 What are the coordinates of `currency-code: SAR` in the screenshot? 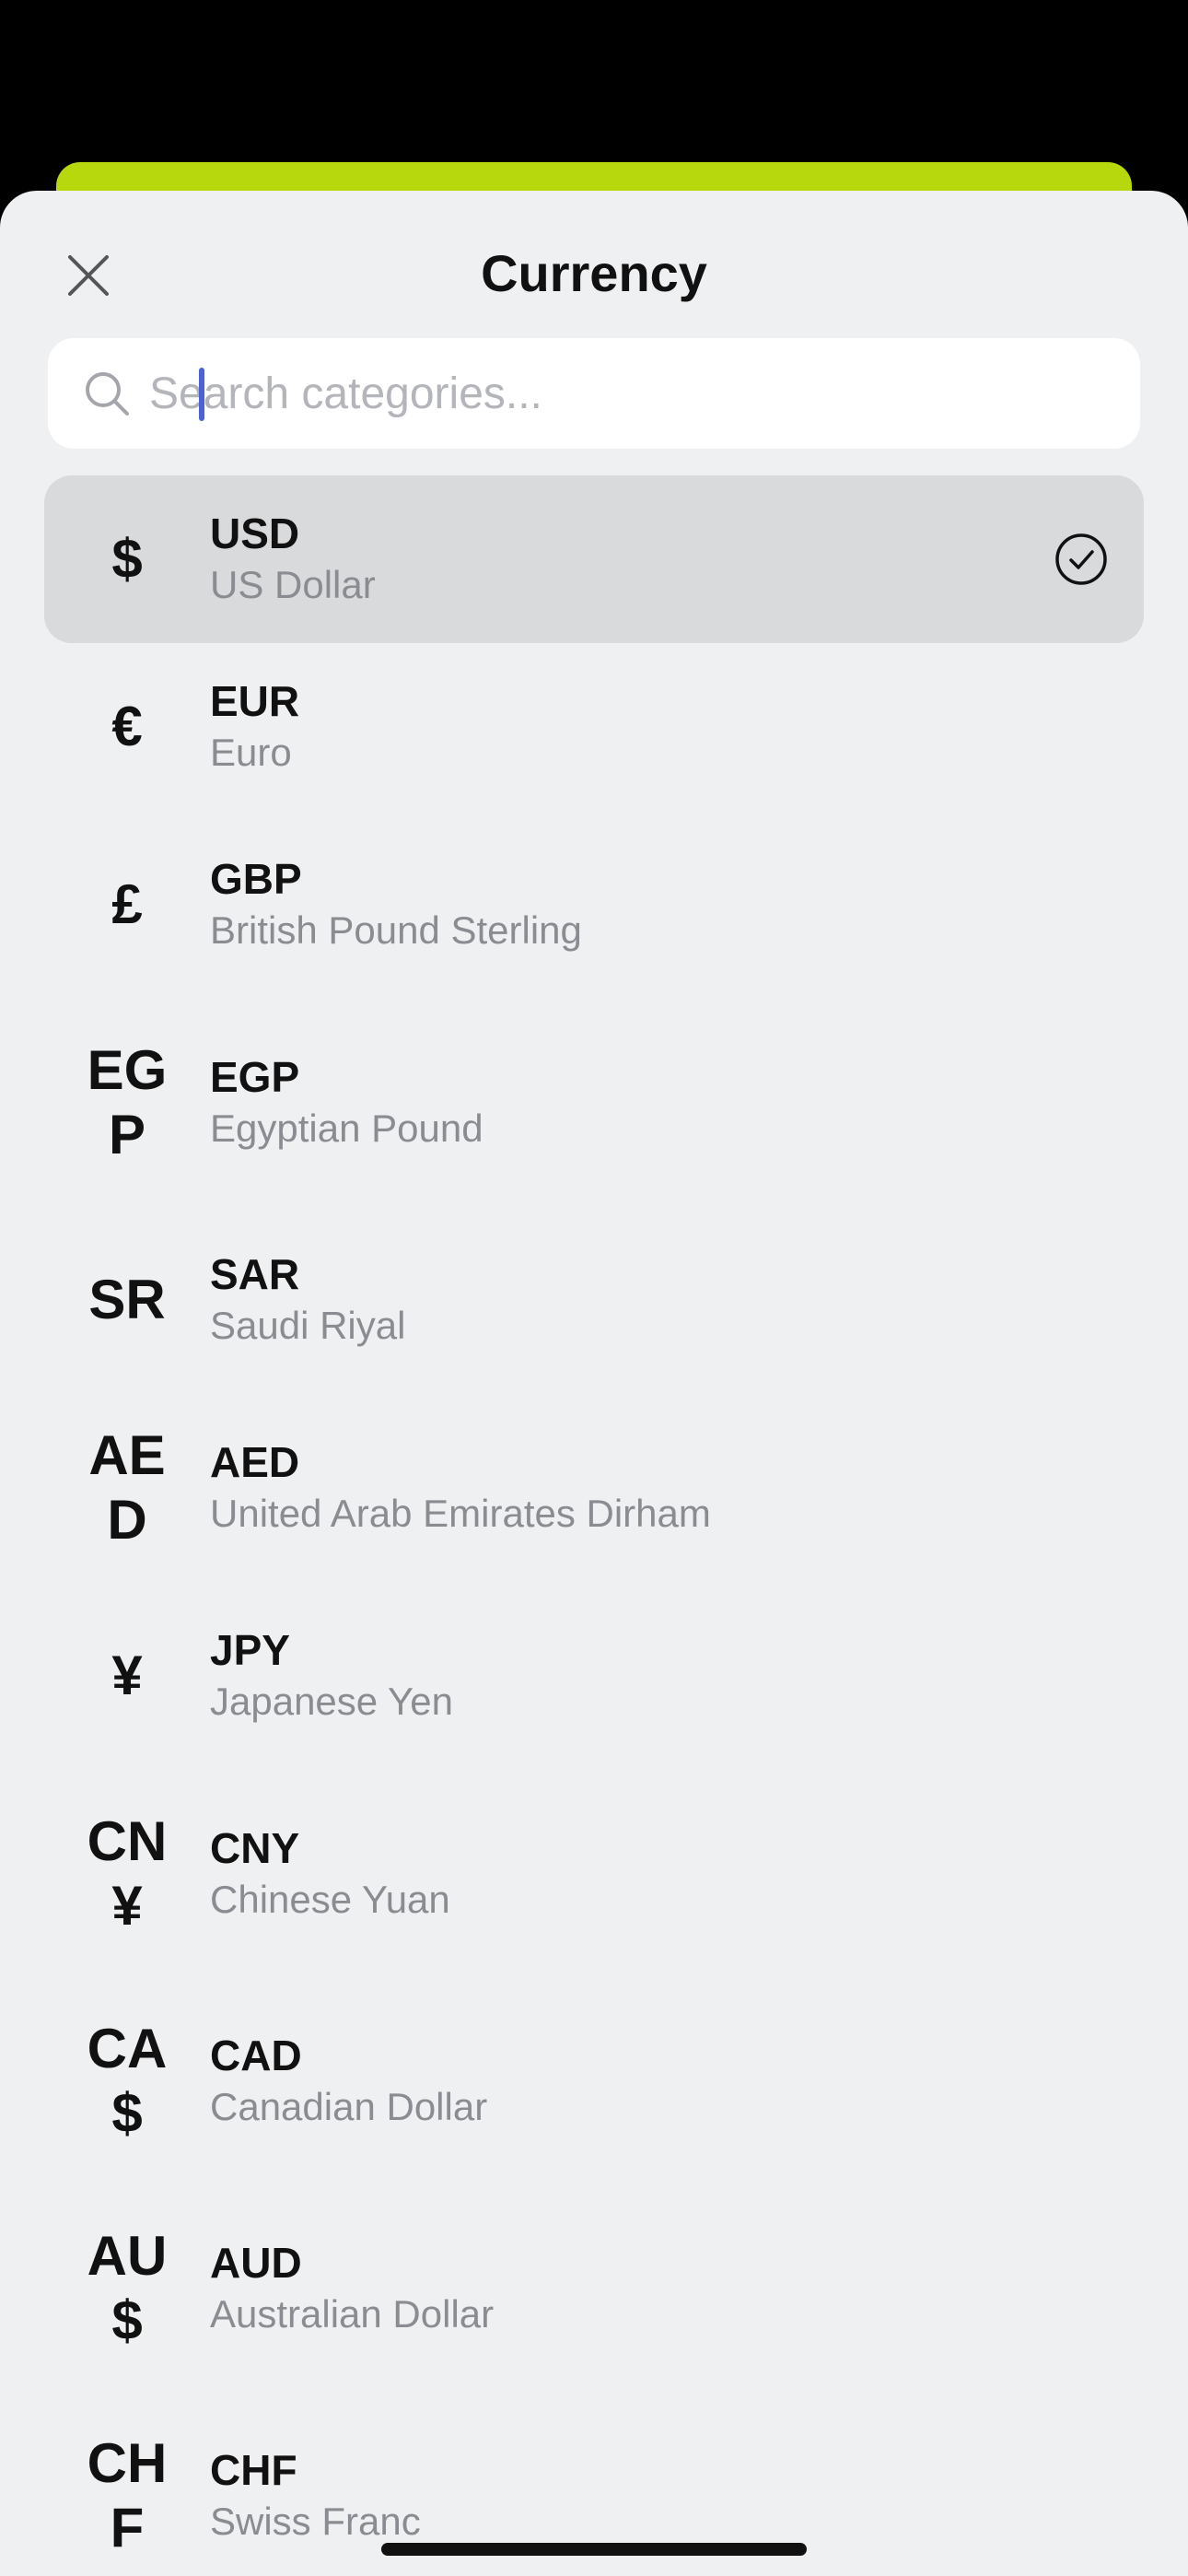 It's located at (255, 1274).